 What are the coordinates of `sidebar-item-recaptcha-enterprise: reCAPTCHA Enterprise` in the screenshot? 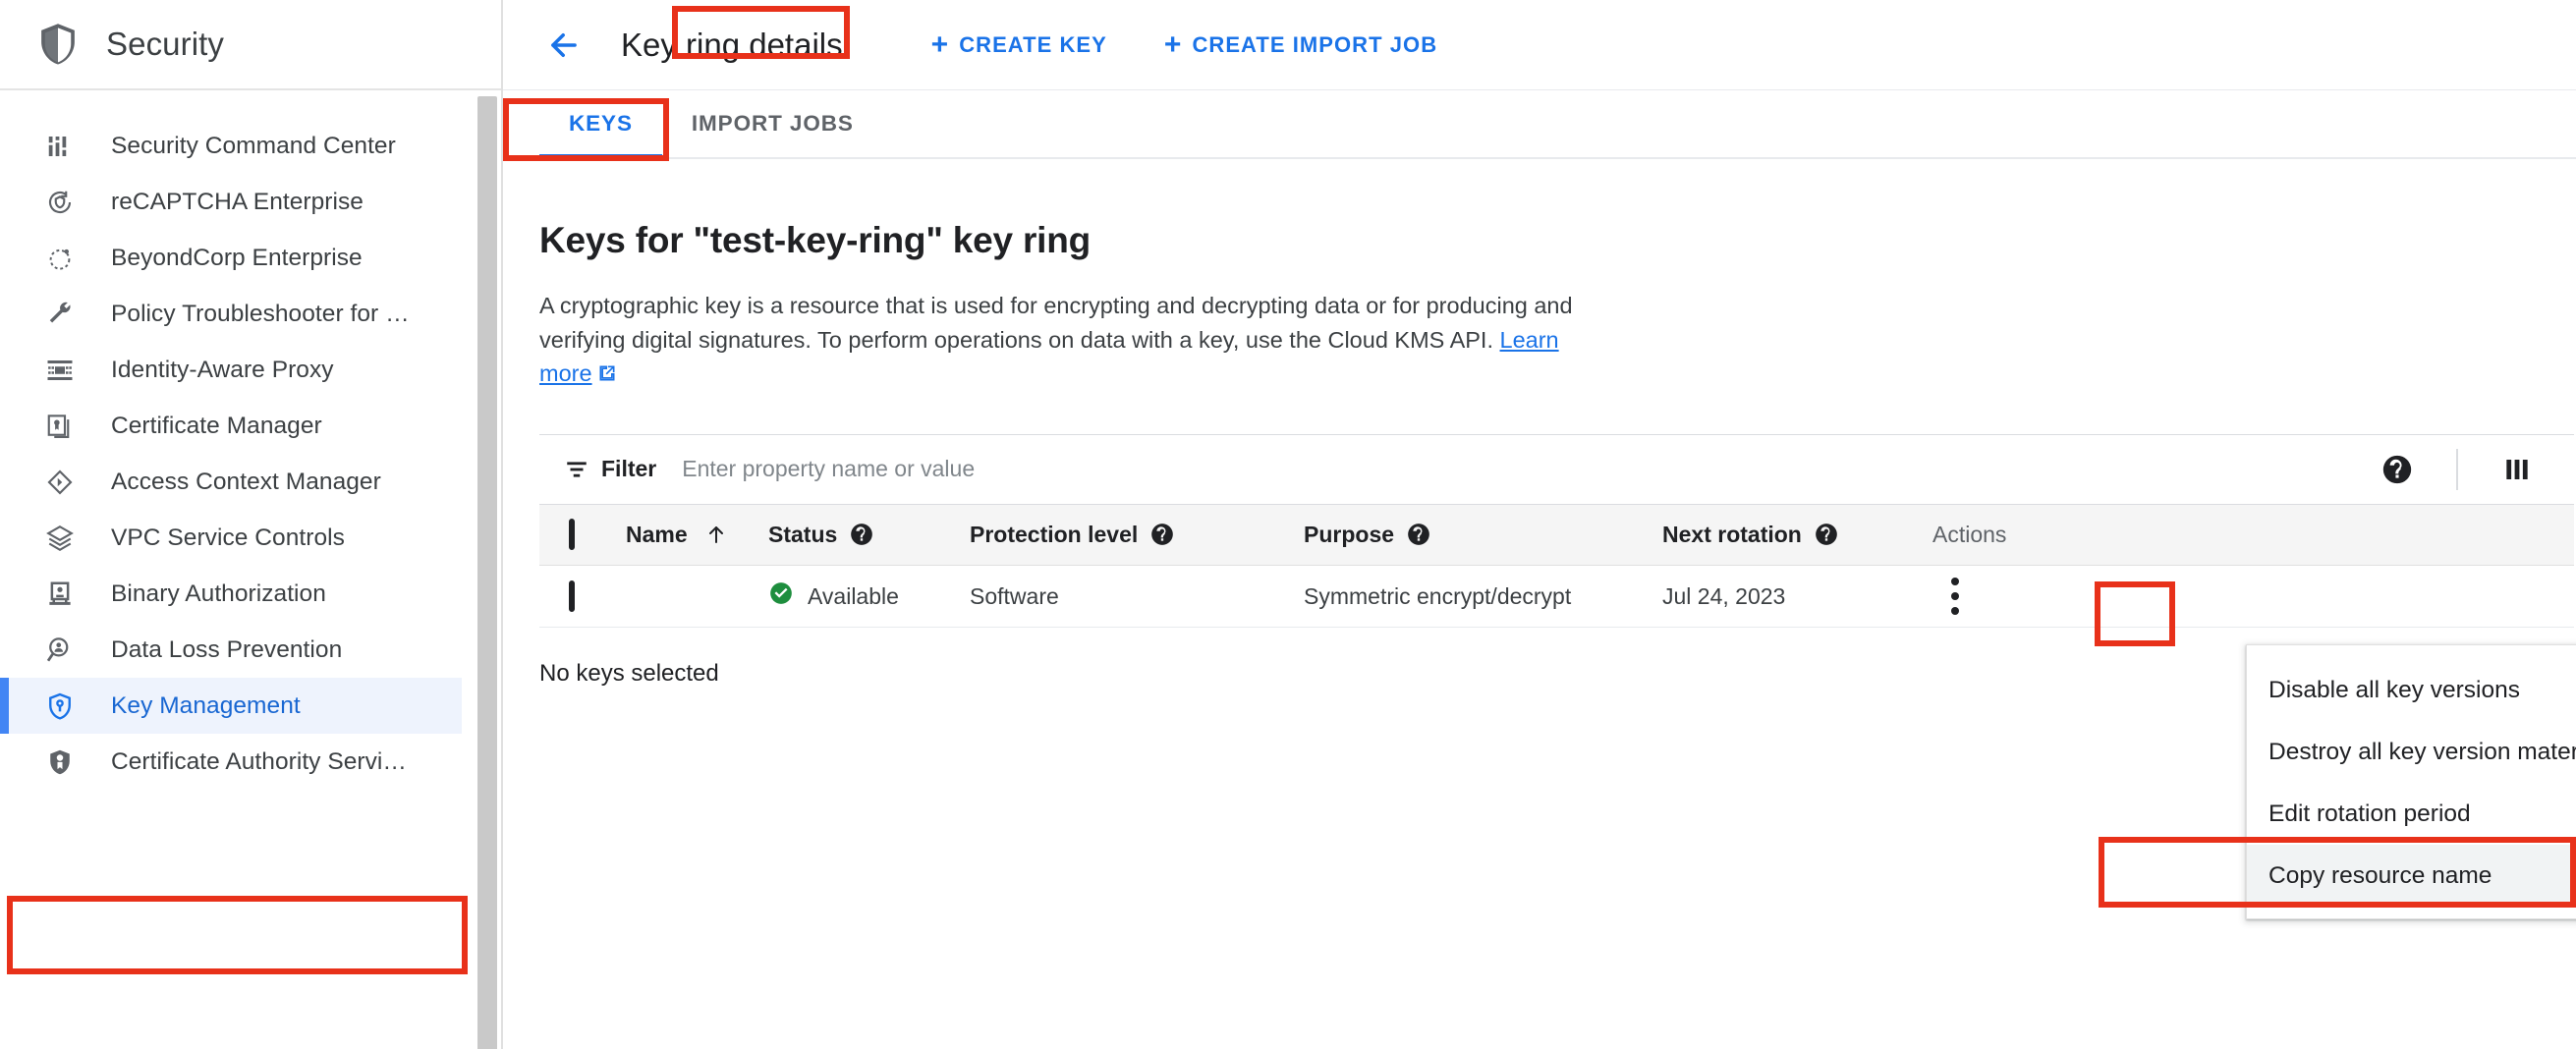 It's located at (250, 202).